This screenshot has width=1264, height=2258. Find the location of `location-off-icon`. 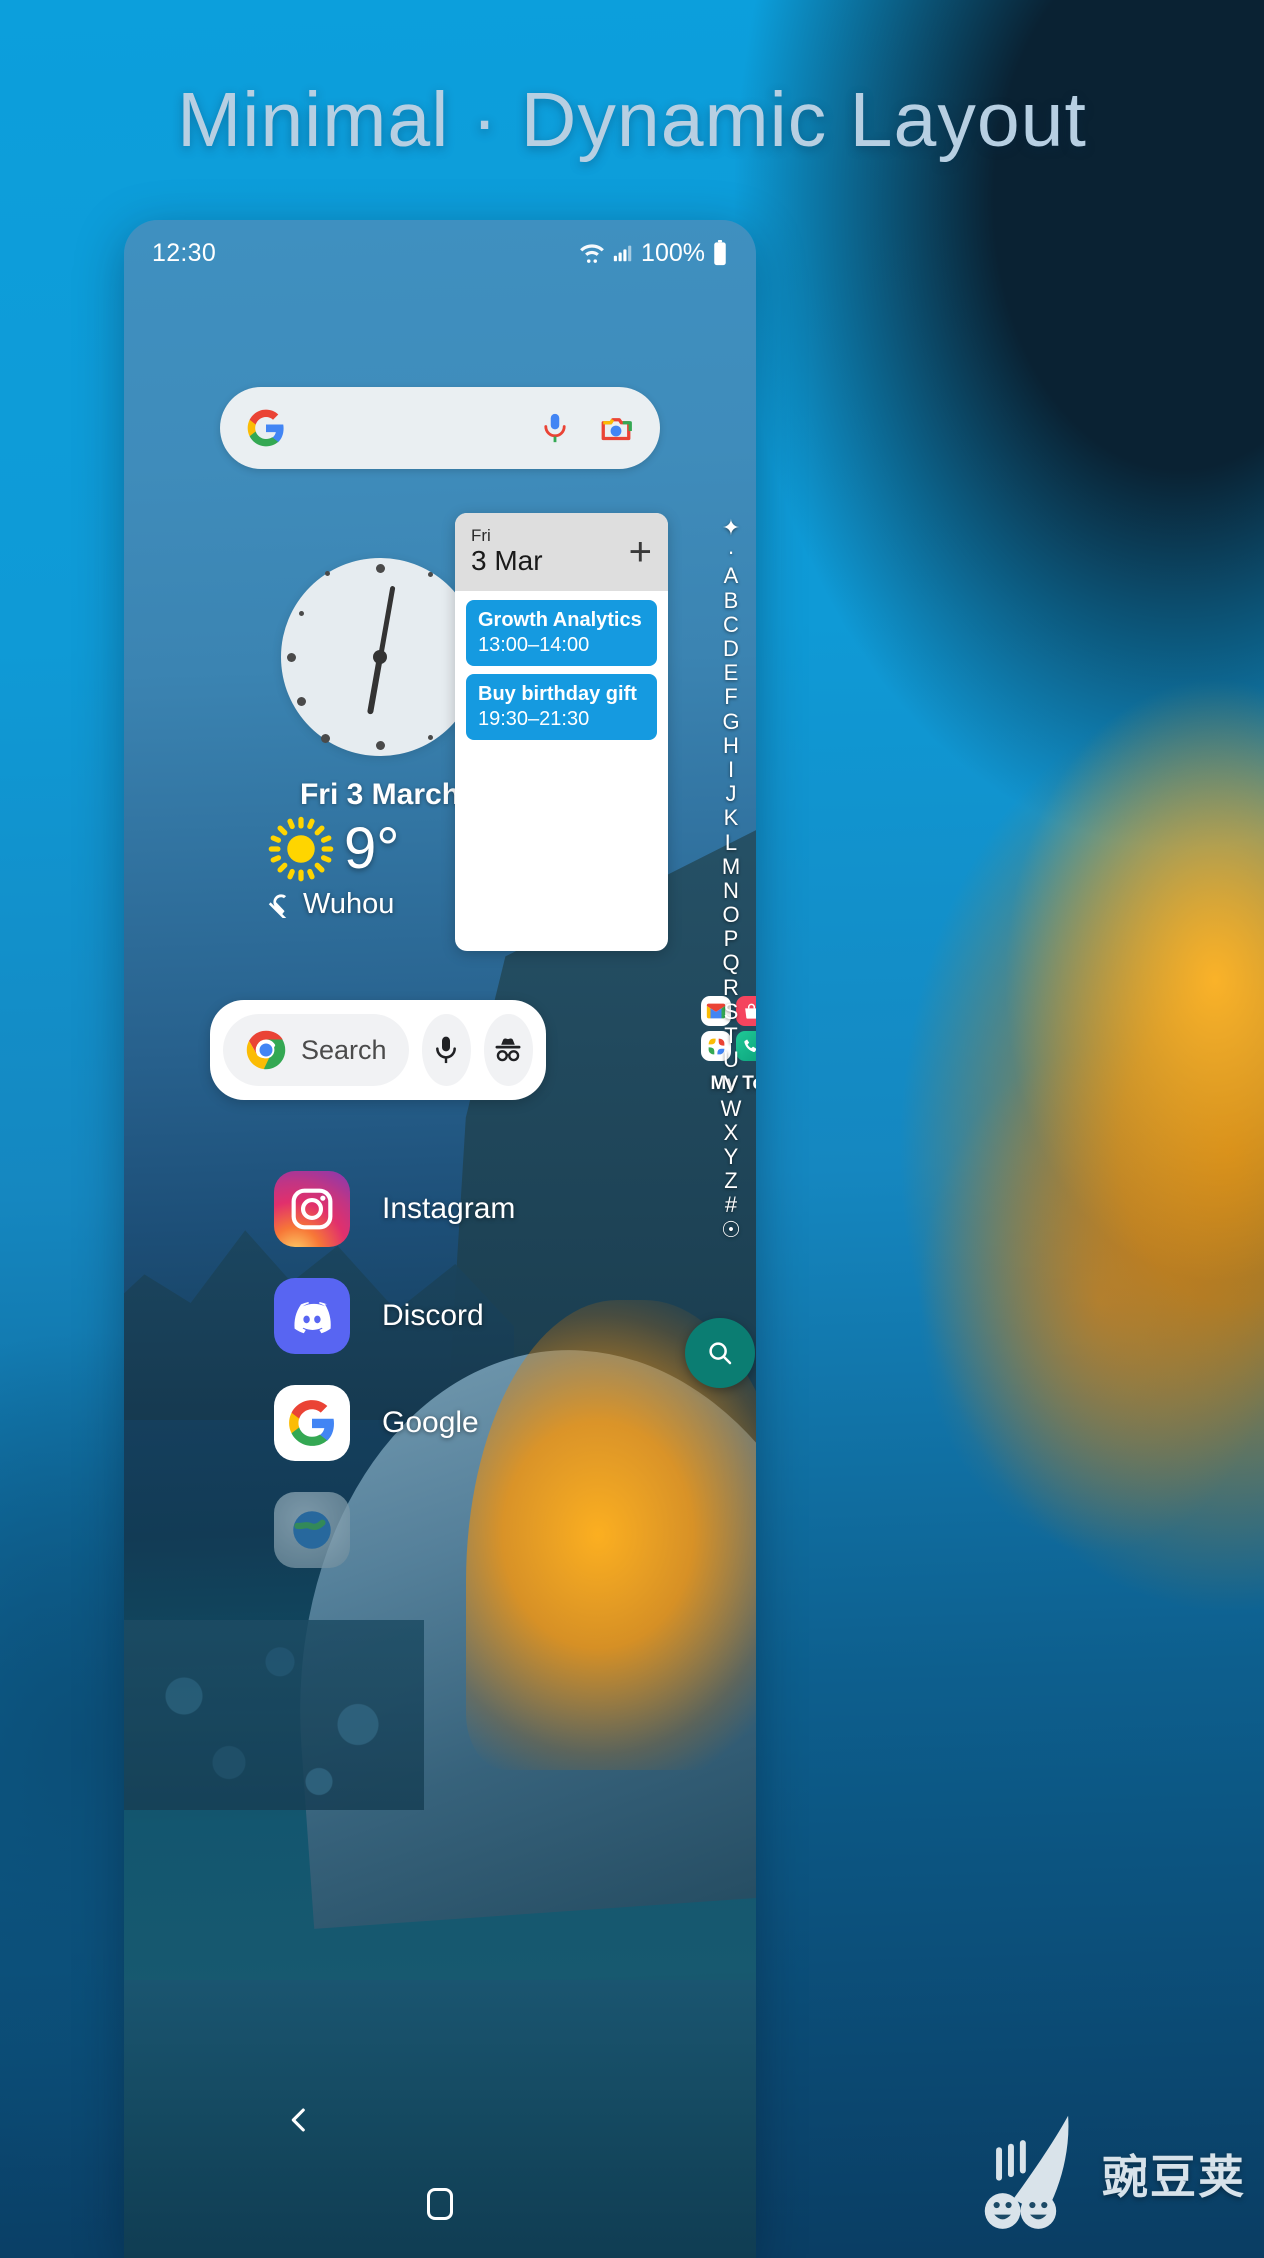

location-off-icon is located at coordinates (279, 905).